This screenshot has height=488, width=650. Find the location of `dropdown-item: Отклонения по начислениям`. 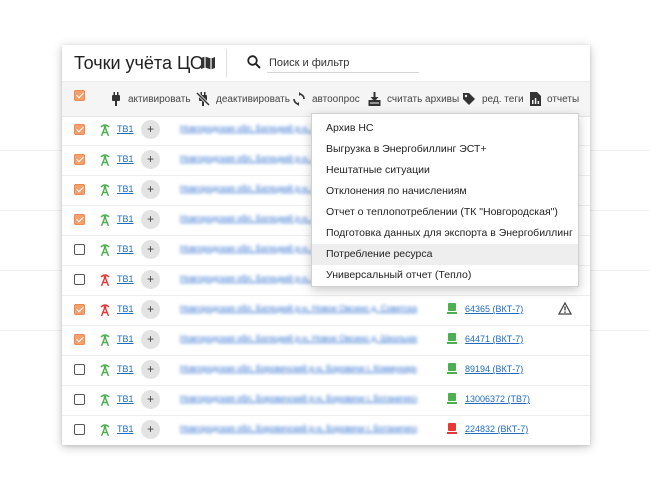

dropdown-item: Отклонения по начислениям is located at coordinates (445, 191).